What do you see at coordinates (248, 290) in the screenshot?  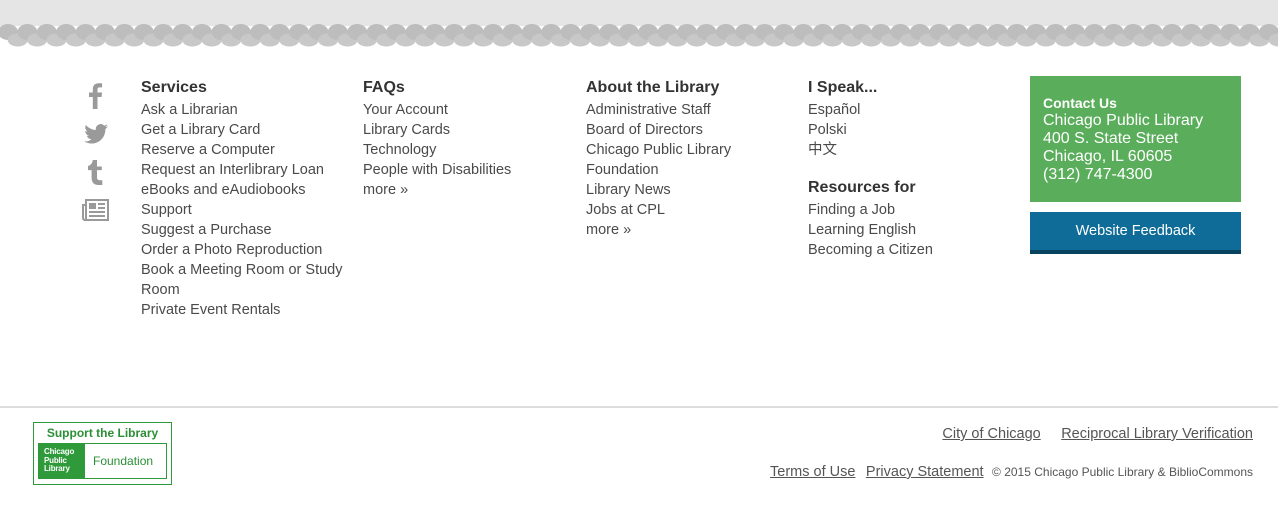 I see `services-link: Room` at bounding box center [248, 290].